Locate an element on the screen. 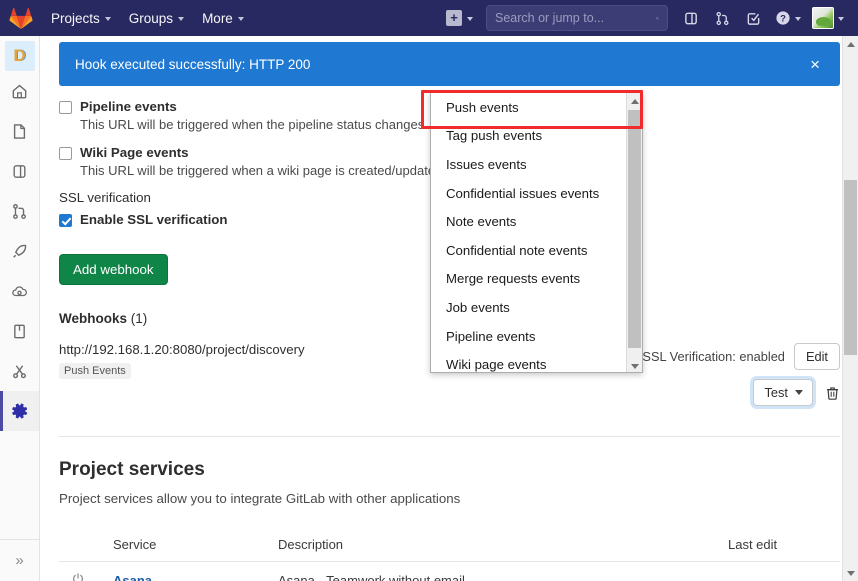  sidebar-item-issues is located at coordinates (19, 171).